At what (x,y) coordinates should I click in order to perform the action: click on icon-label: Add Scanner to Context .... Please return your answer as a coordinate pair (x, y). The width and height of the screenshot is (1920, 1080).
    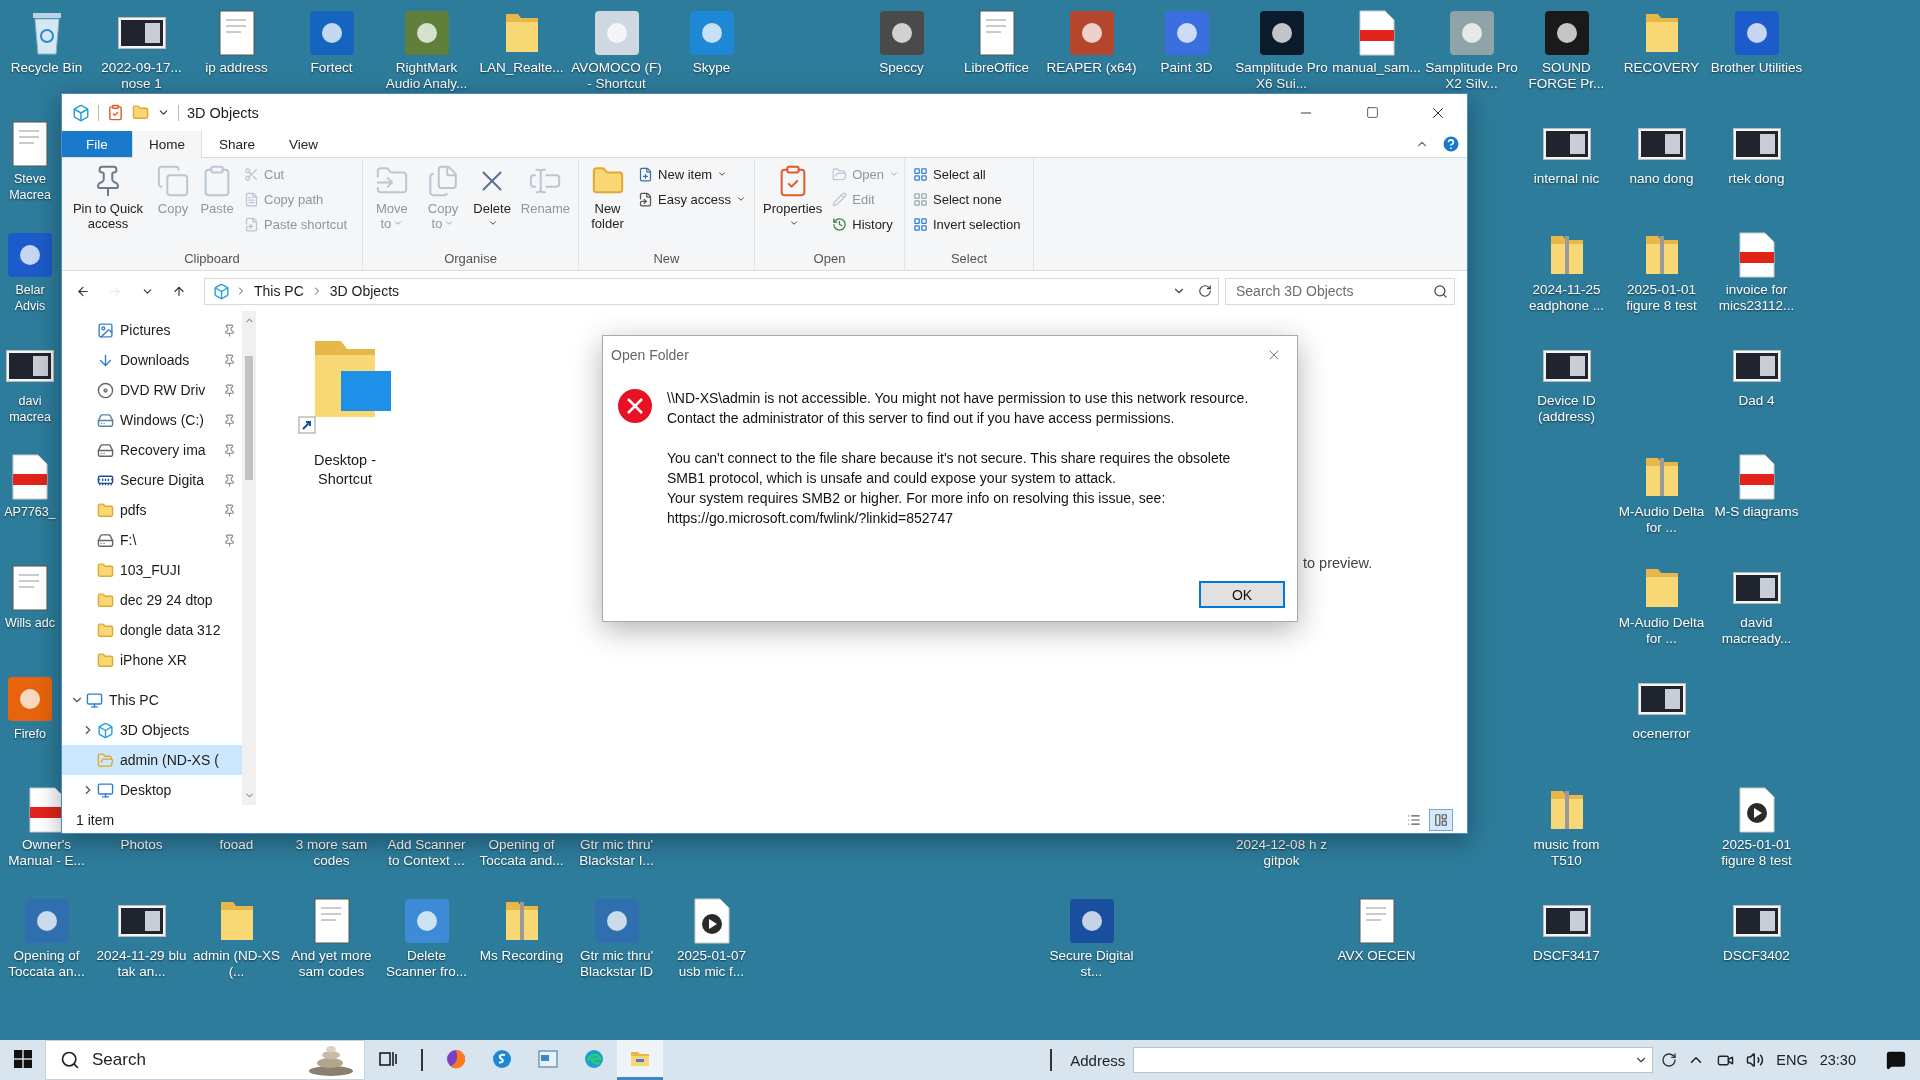
    Looking at the image, I should click on (426, 853).